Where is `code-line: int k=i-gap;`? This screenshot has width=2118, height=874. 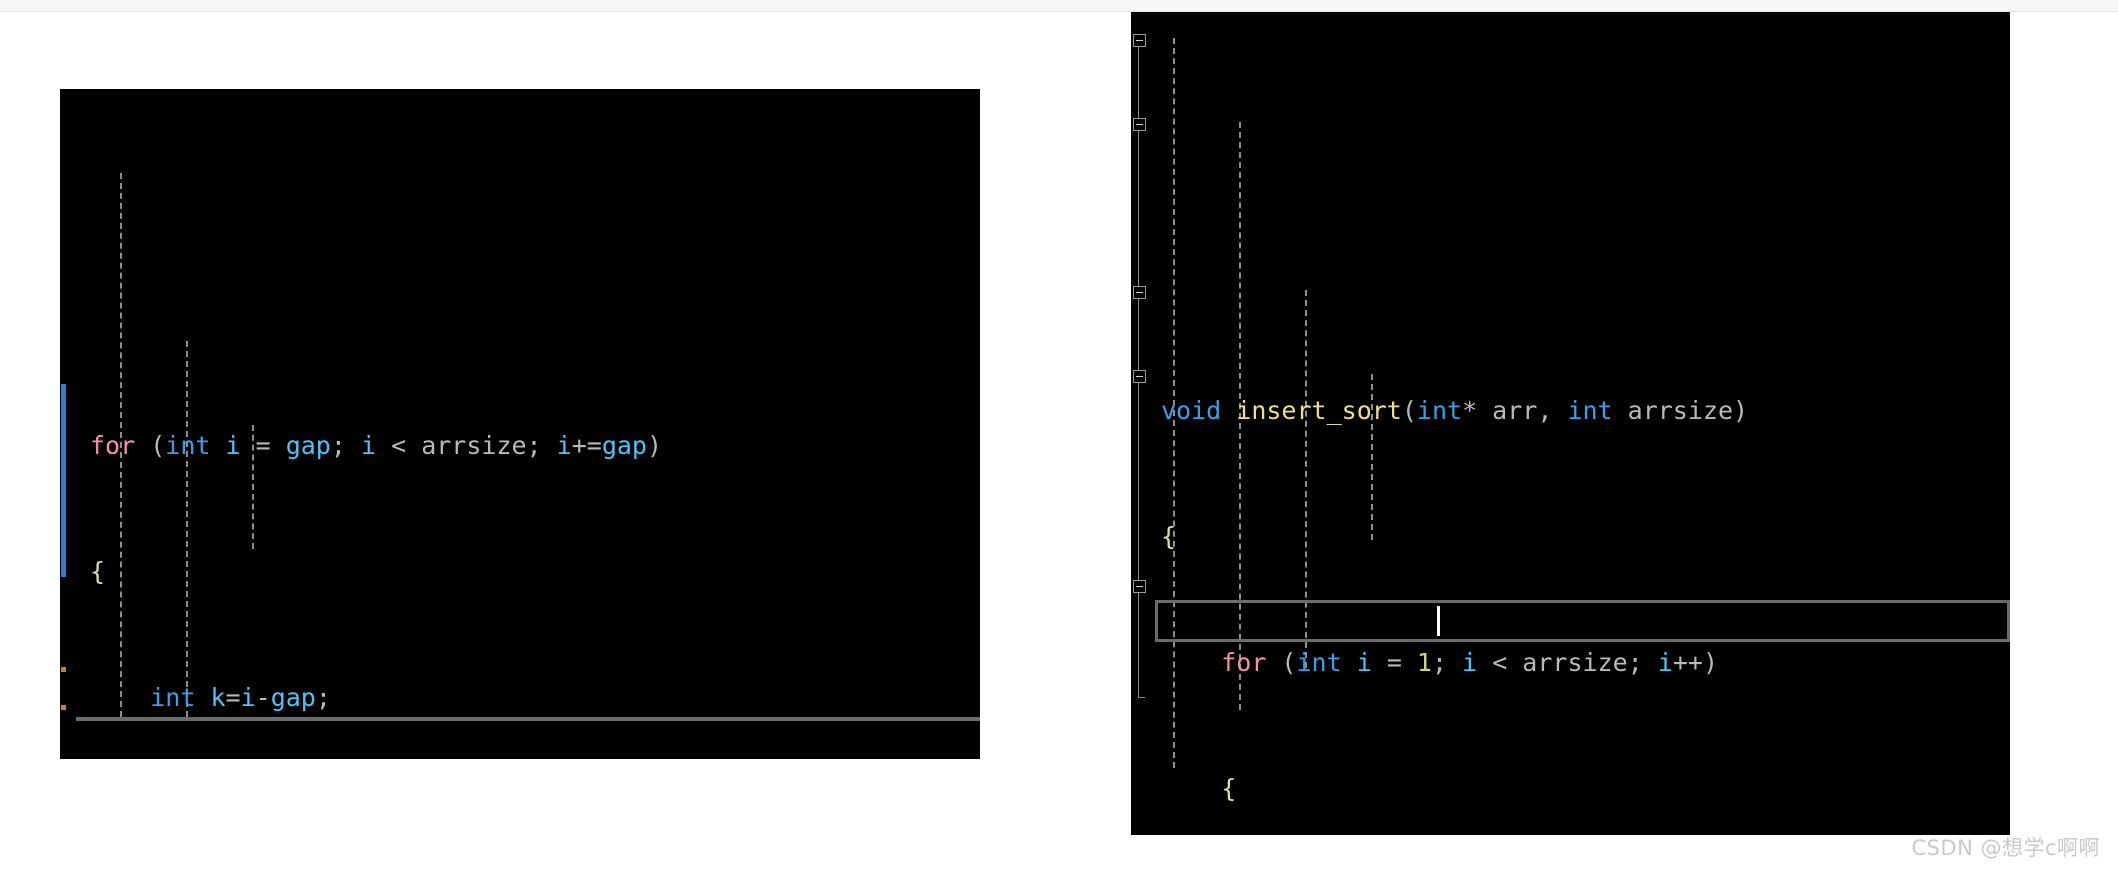
code-line: int k=i-gap; is located at coordinates (528, 698).